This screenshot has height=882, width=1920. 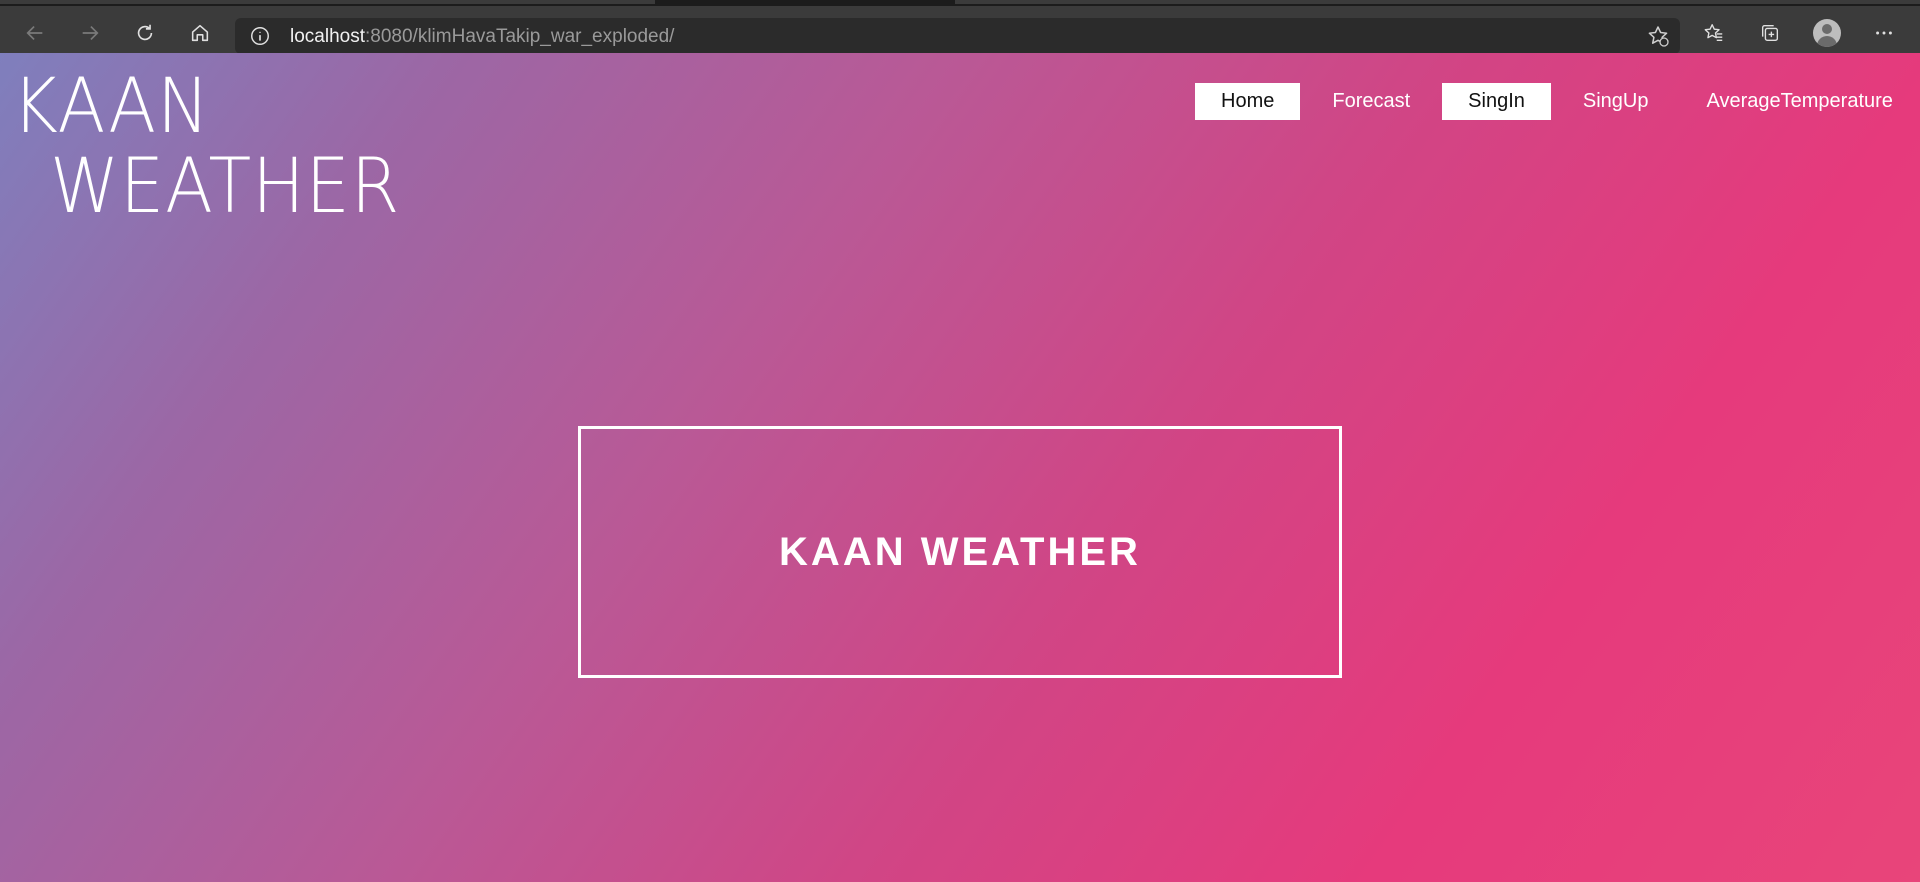 I want to click on back-button, so click(x=35, y=33).